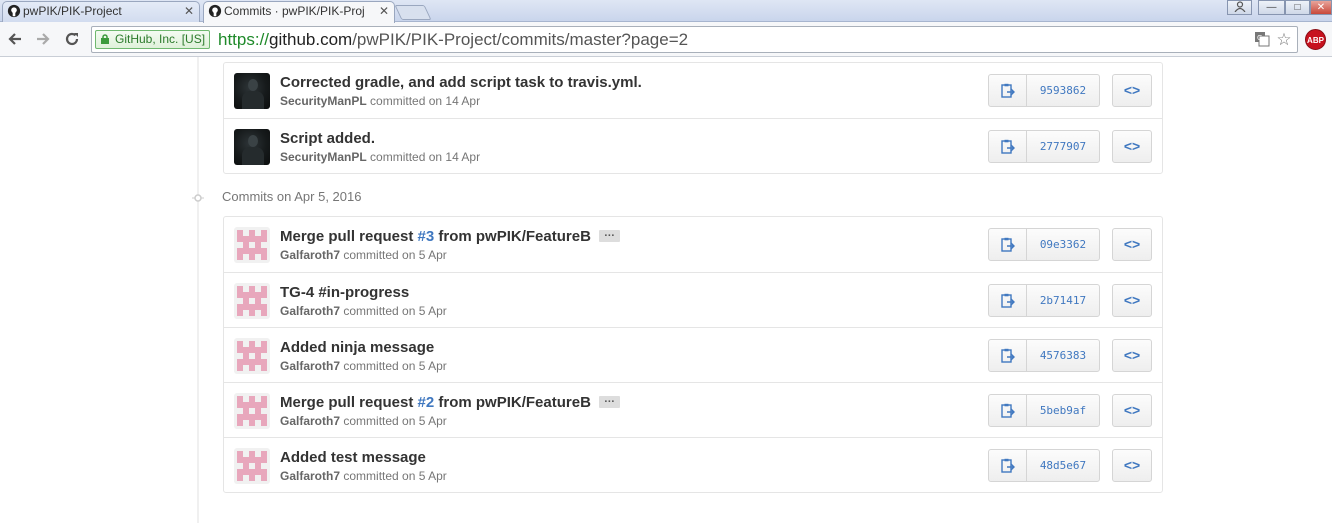 This screenshot has width=1332, height=523. Describe the element at coordinates (1271, 7) in the screenshot. I see `minimize-button: —` at that location.